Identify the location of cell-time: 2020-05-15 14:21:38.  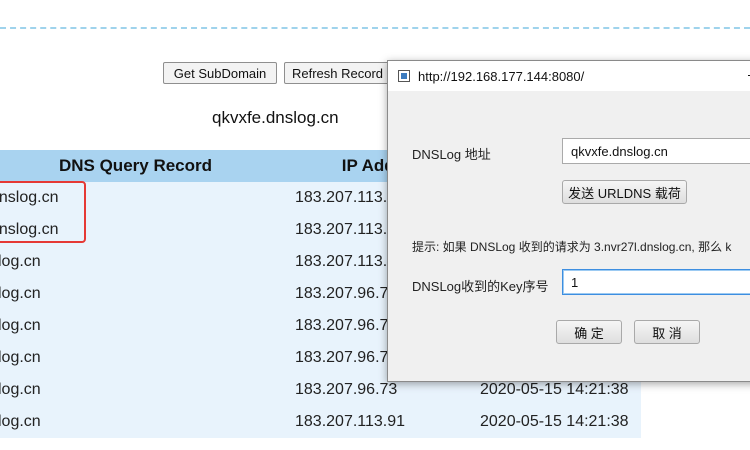
(551, 422).